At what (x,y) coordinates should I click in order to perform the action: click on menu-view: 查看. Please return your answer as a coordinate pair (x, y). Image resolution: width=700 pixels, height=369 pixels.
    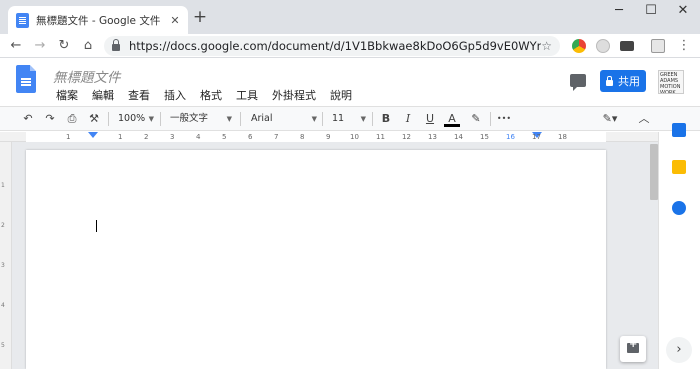
    Looking at the image, I should click on (139, 95).